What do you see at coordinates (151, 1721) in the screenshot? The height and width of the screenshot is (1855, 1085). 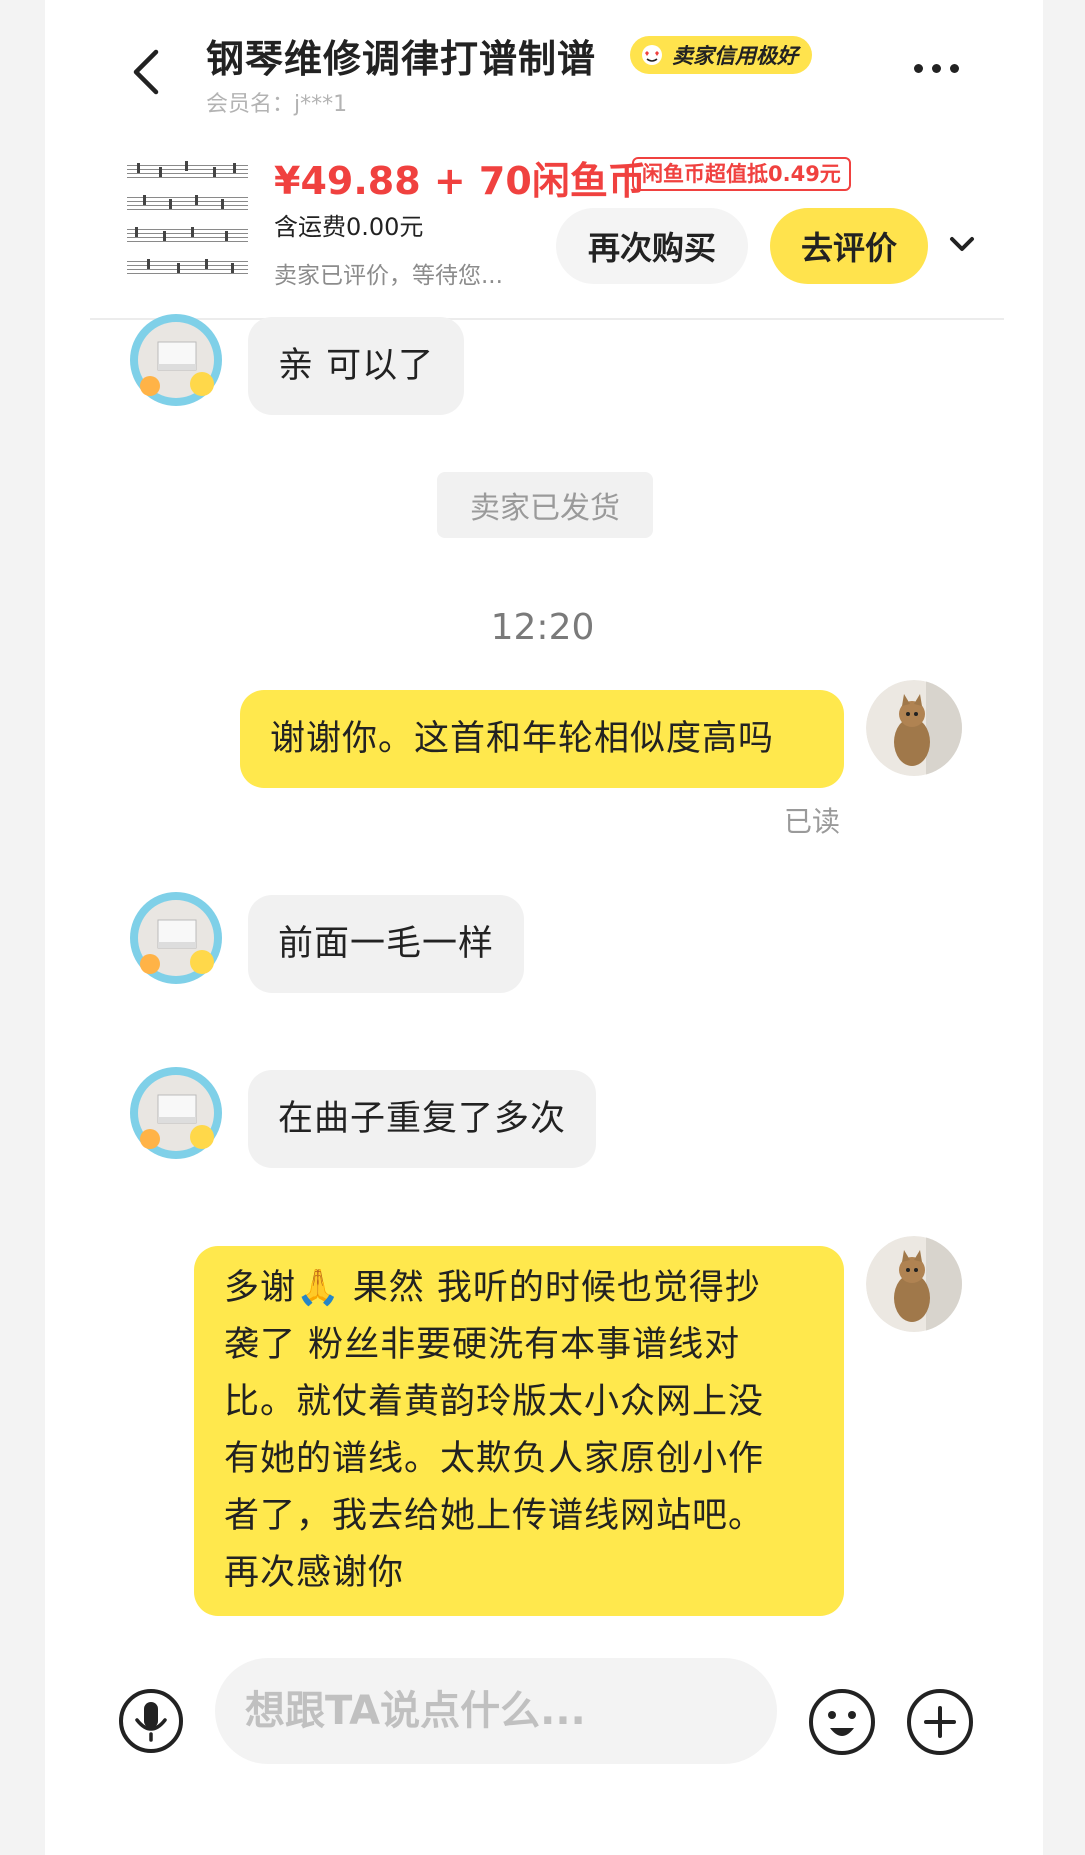 I see `microphone-icon` at bounding box center [151, 1721].